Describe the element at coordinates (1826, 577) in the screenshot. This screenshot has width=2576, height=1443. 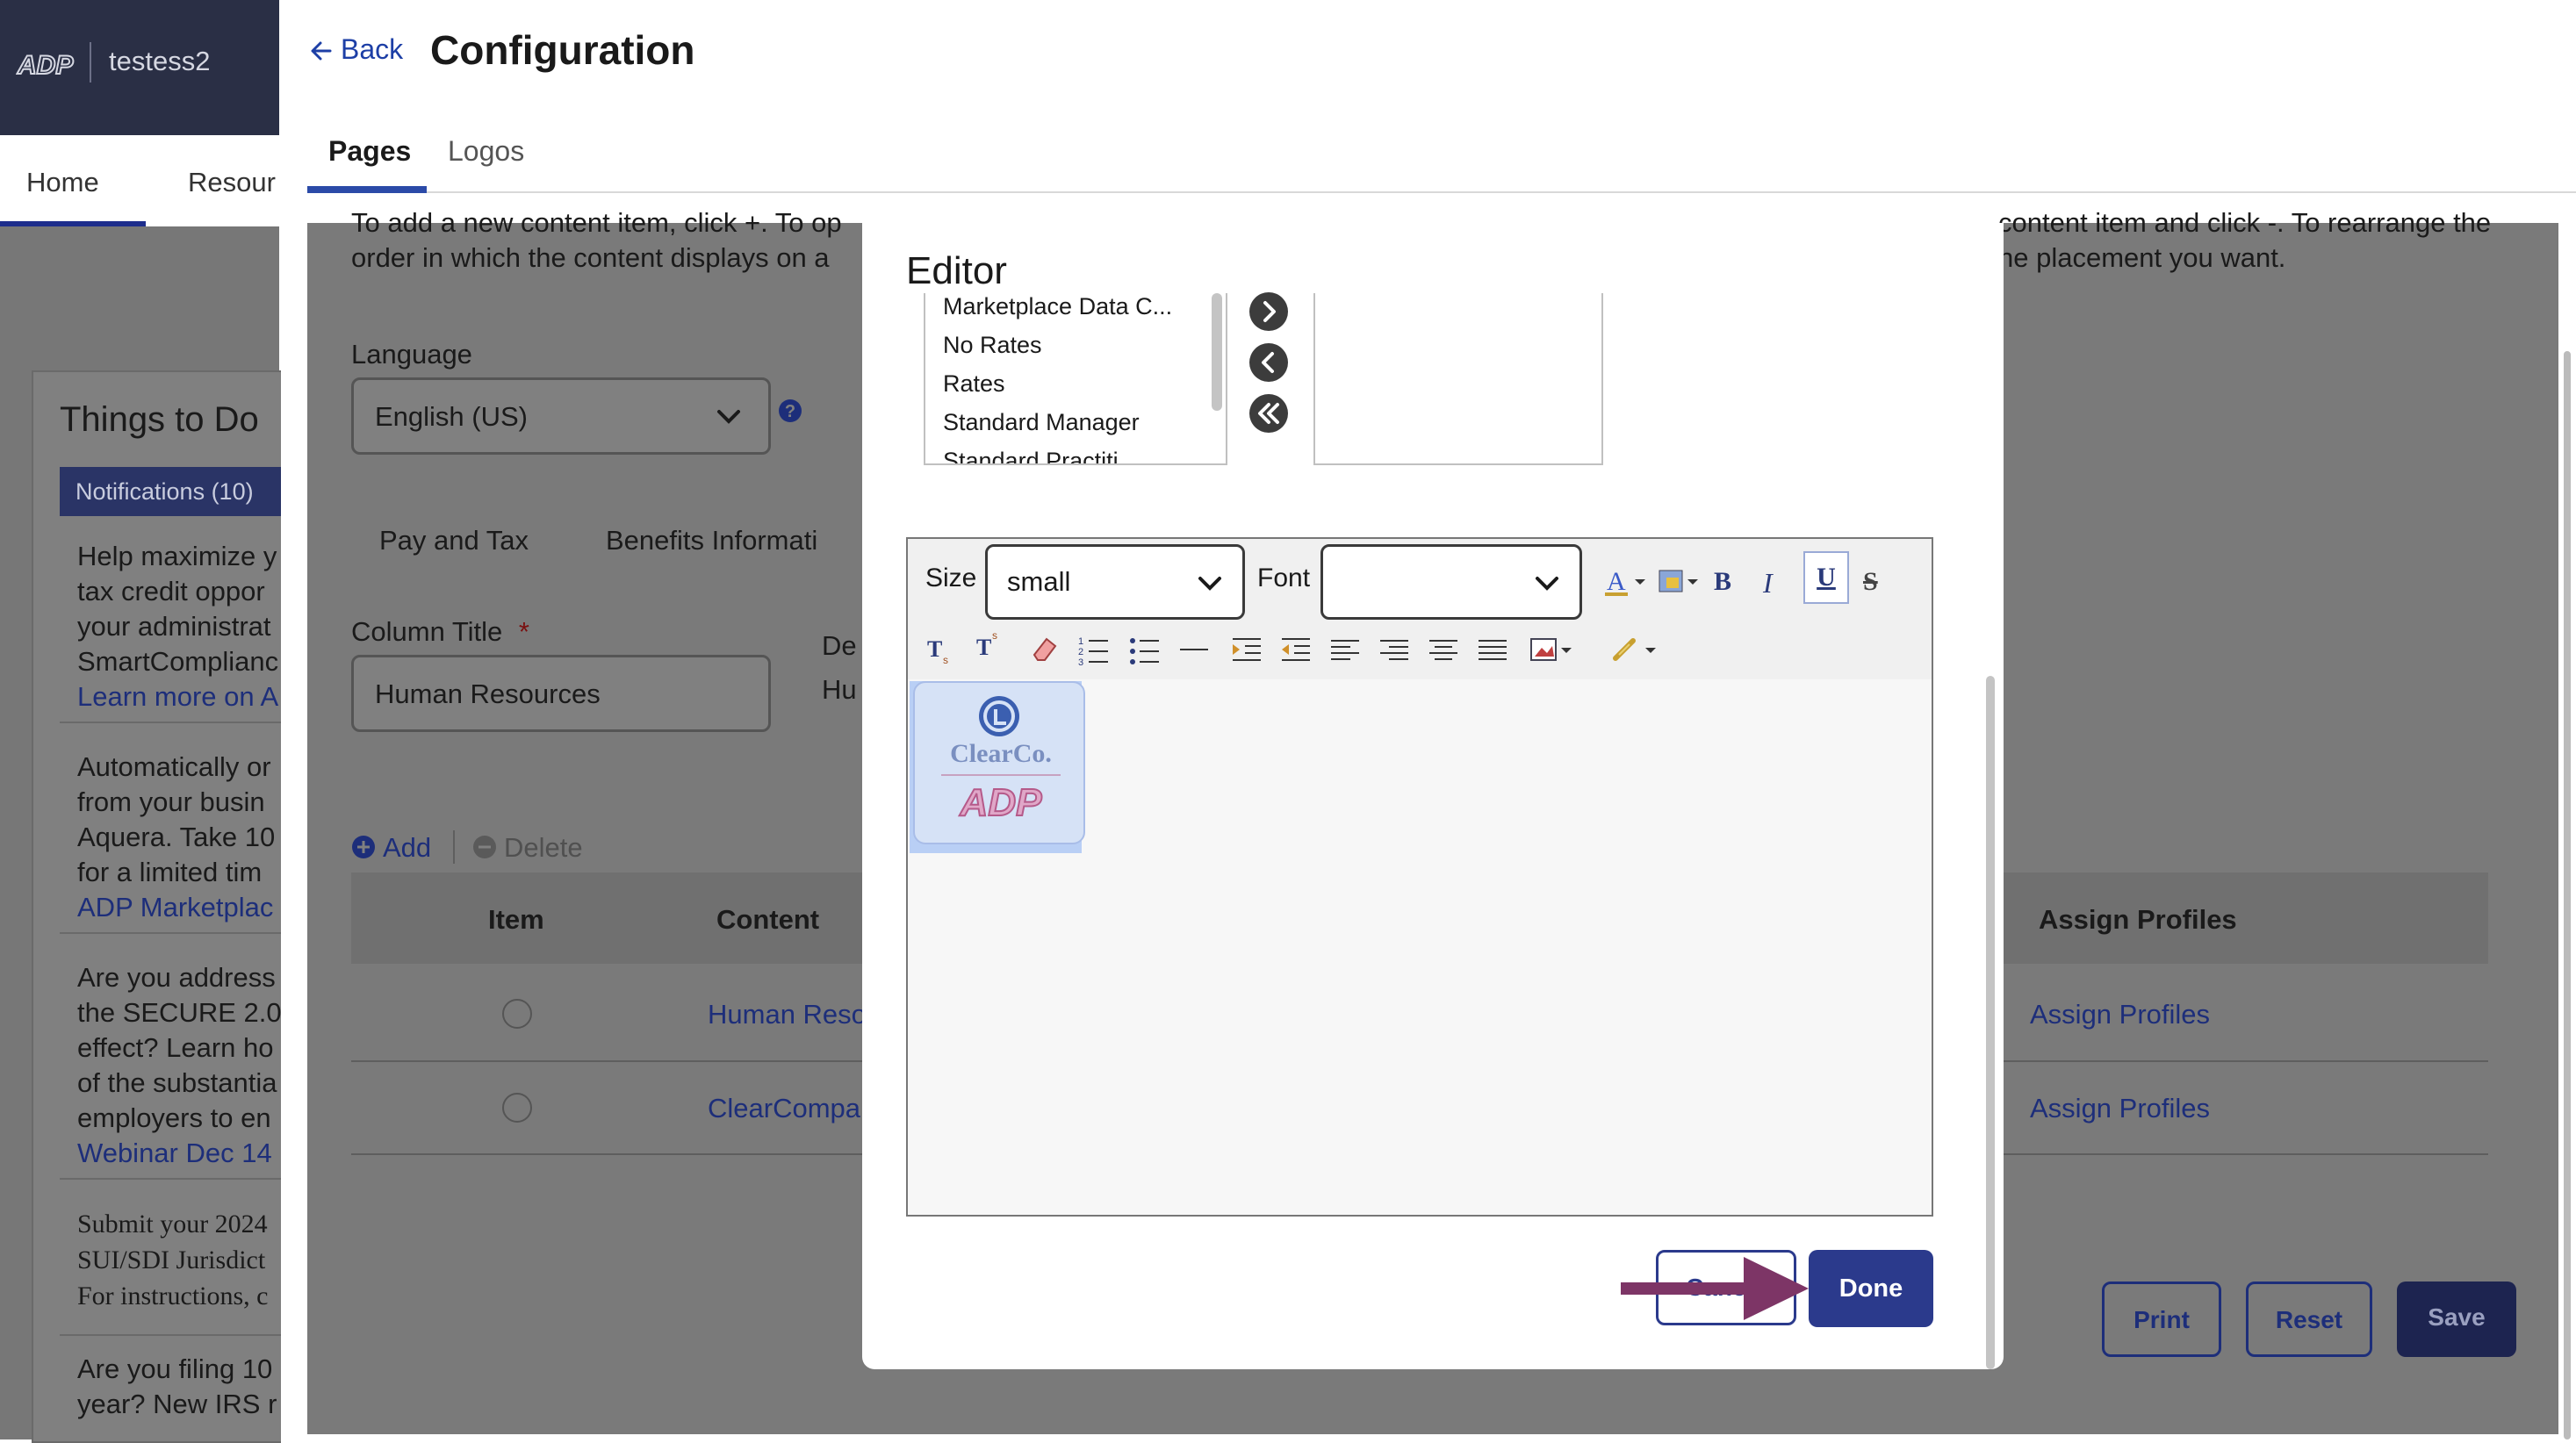
I see `underline-button: U` at that location.